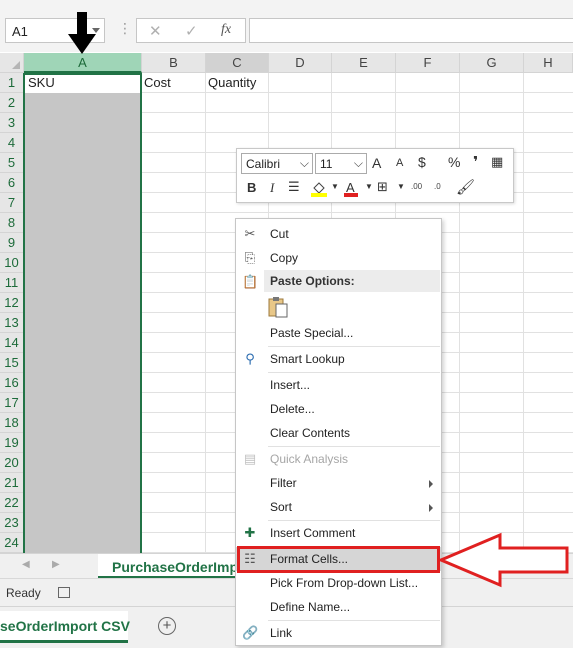 This screenshot has height=648, width=573. What do you see at coordinates (338, 633) in the screenshot?
I see `menu-item-link: 🔗 Link` at bounding box center [338, 633].